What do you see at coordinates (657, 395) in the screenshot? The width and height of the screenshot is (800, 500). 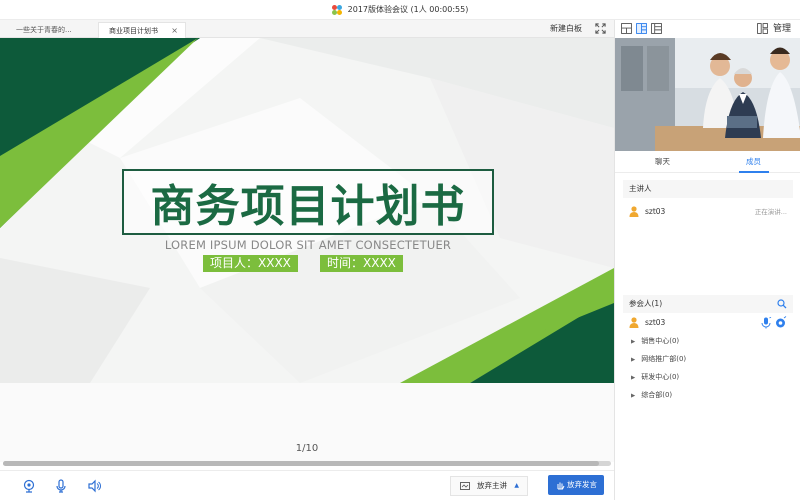 I see `group-label: 综合部(0)` at bounding box center [657, 395].